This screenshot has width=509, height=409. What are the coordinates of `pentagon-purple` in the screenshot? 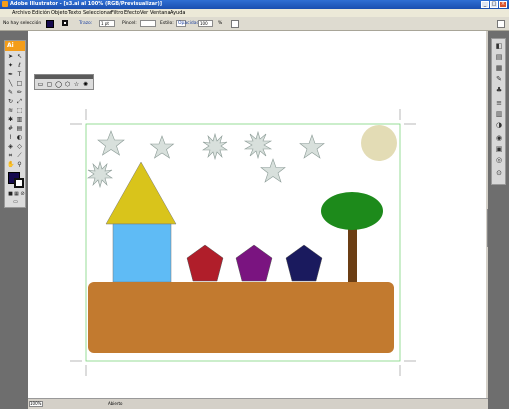 It's located at (254, 263).